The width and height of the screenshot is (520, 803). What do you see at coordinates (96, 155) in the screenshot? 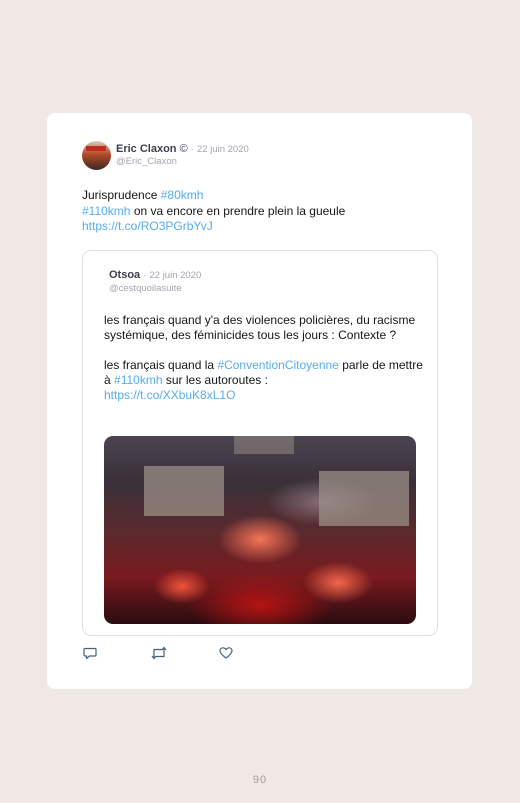
I see `avatar` at bounding box center [96, 155].